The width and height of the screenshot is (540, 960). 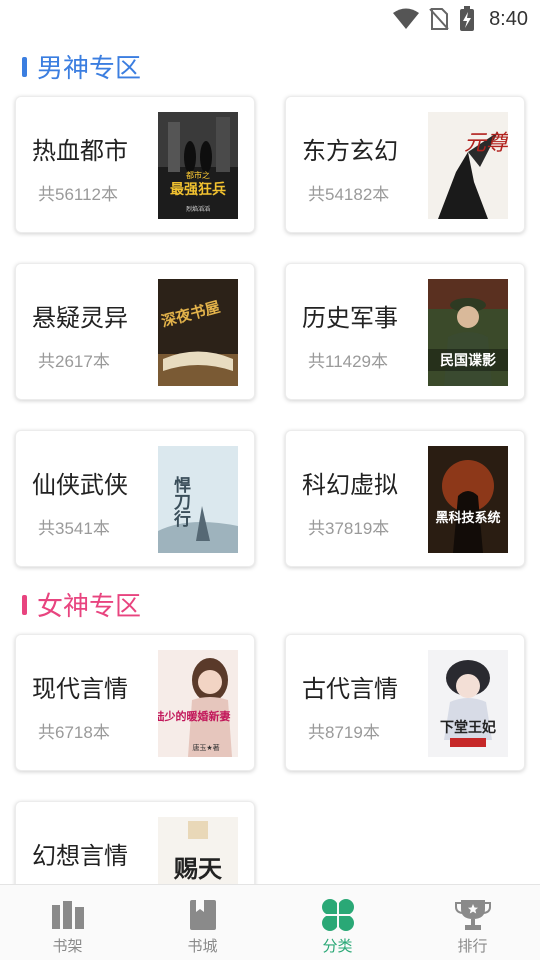 What do you see at coordinates (468, 165) in the screenshot?
I see `book-cover: 元尊` at bounding box center [468, 165].